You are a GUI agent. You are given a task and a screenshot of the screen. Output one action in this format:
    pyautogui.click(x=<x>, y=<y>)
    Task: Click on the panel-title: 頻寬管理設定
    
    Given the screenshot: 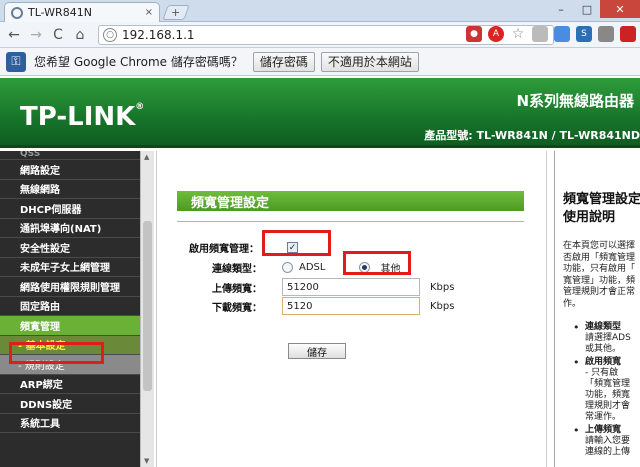 What is the action you would take?
    pyautogui.click(x=350, y=201)
    